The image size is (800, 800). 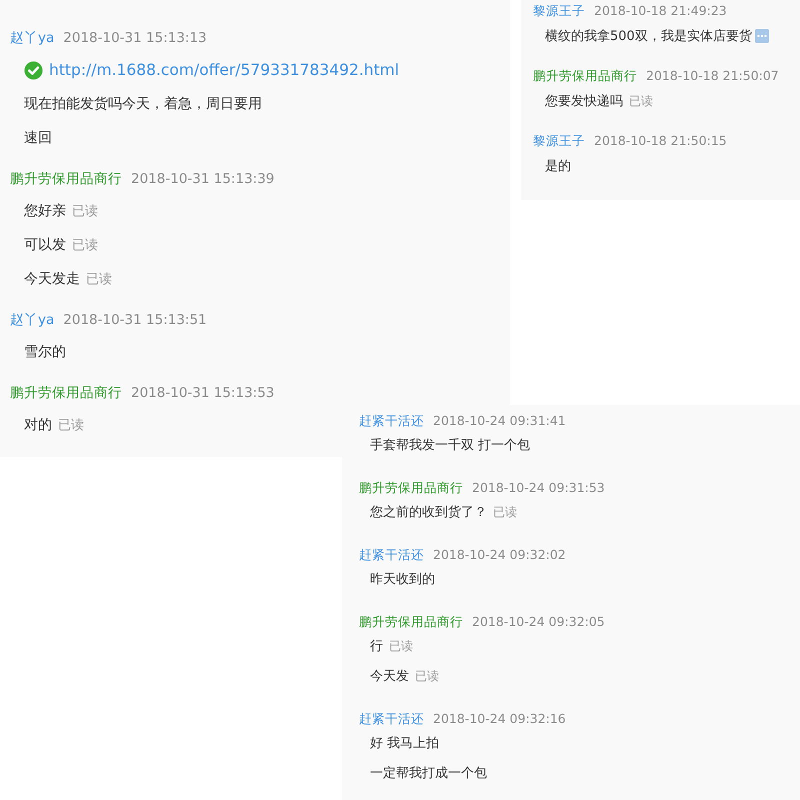 What do you see at coordinates (389, 676) in the screenshot?
I see `message-text: 今天发` at bounding box center [389, 676].